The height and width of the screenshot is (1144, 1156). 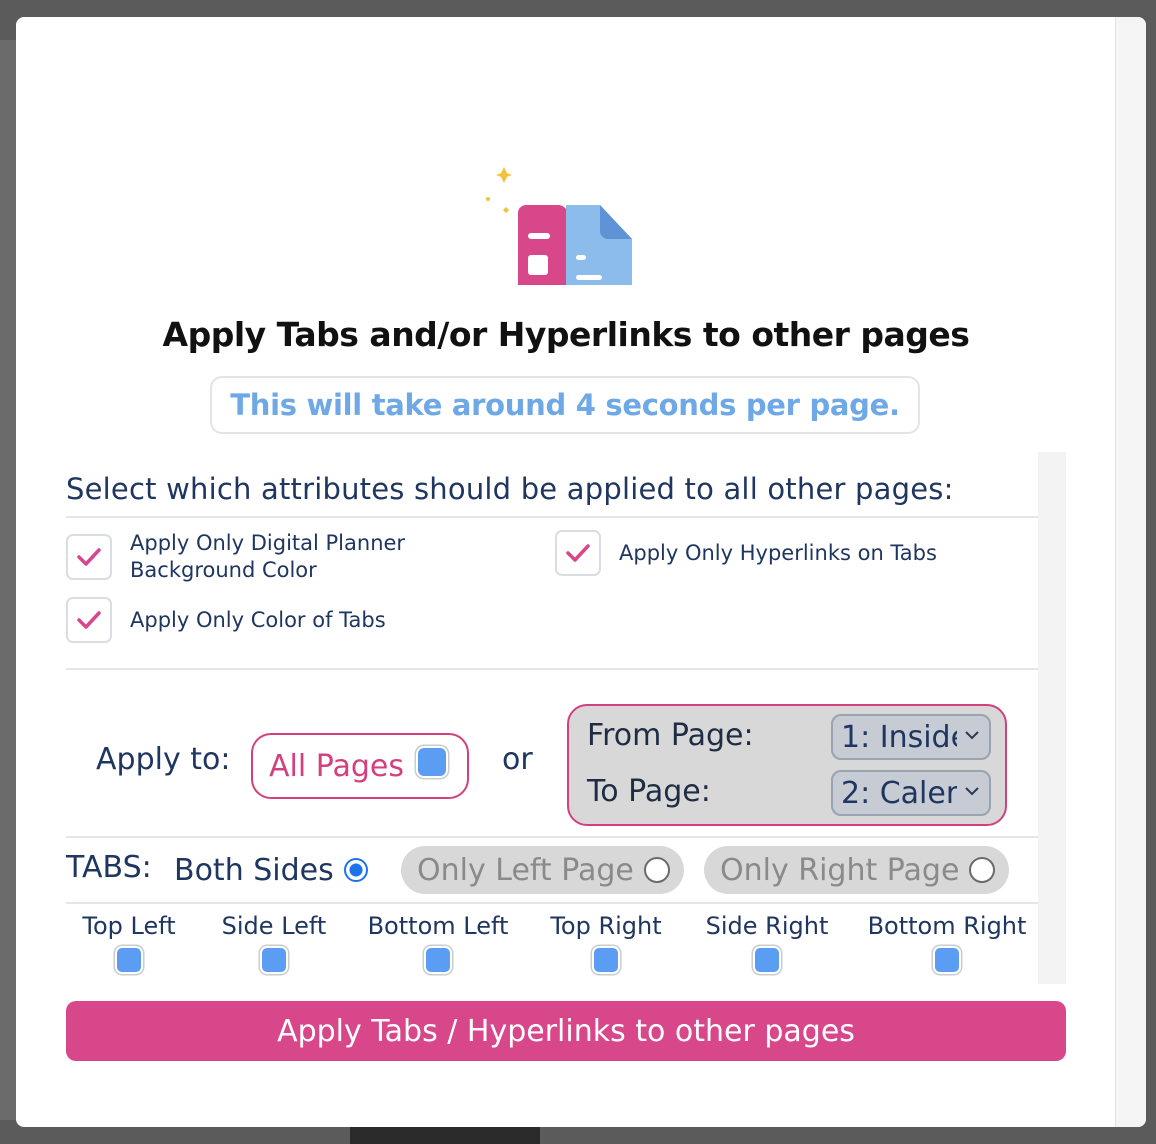 What do you see at coordinates (336, 766) in the screenshot?
I see `all-pages-label: All Pages` at bounding box center [336, 766].